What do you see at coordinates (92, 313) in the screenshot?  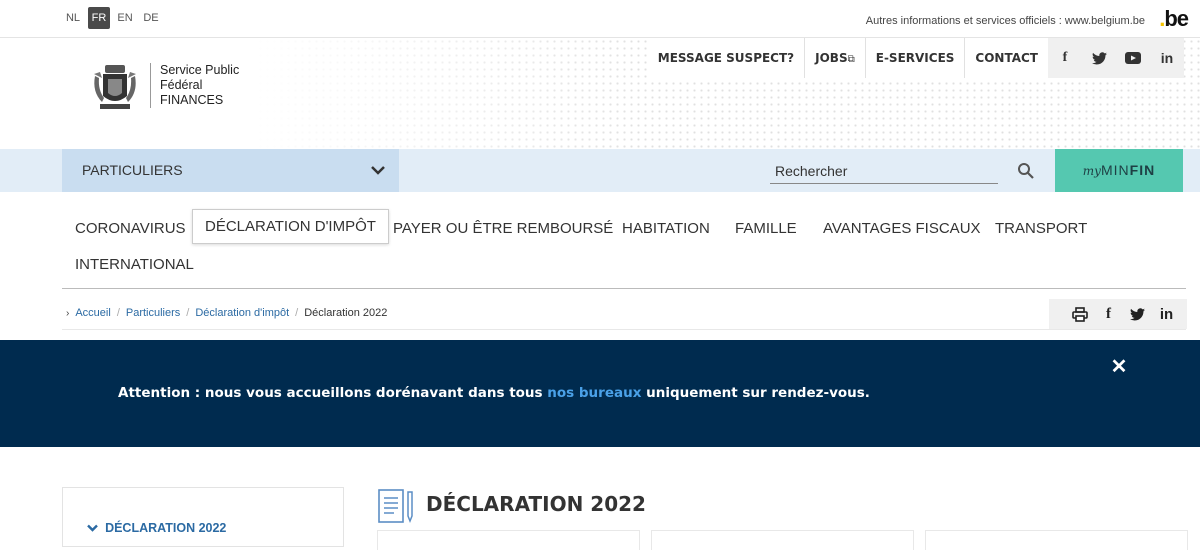 I see `breadcrumb-accueil: Accueil` at bounding box center [92, 313].